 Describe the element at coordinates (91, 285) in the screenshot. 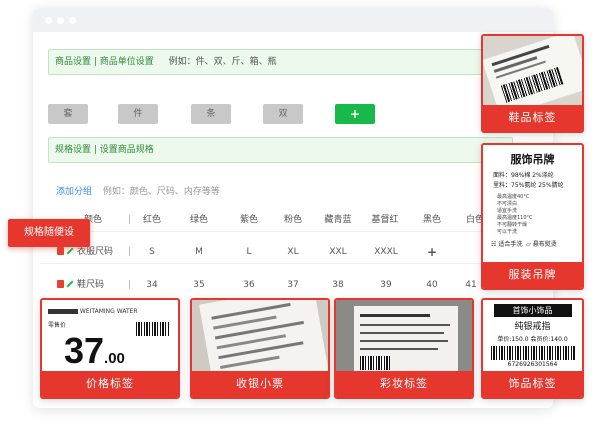

I see `shoe-row-label-text: 鞋尺码` at that location.